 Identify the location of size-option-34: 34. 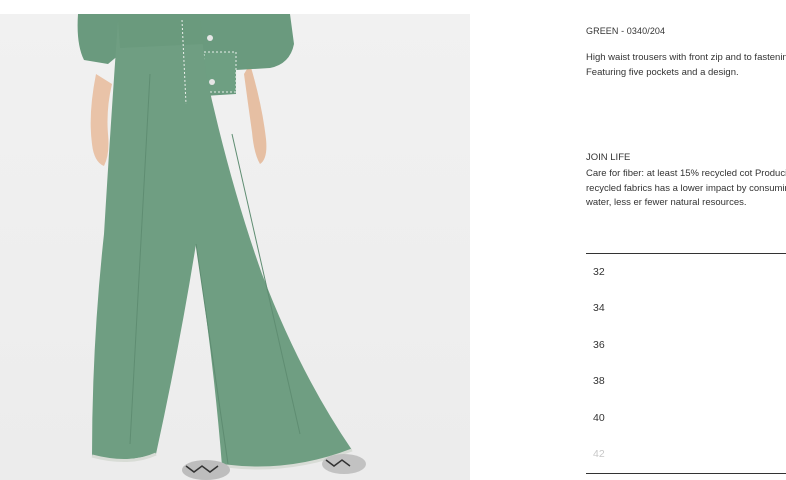
(686, 308).